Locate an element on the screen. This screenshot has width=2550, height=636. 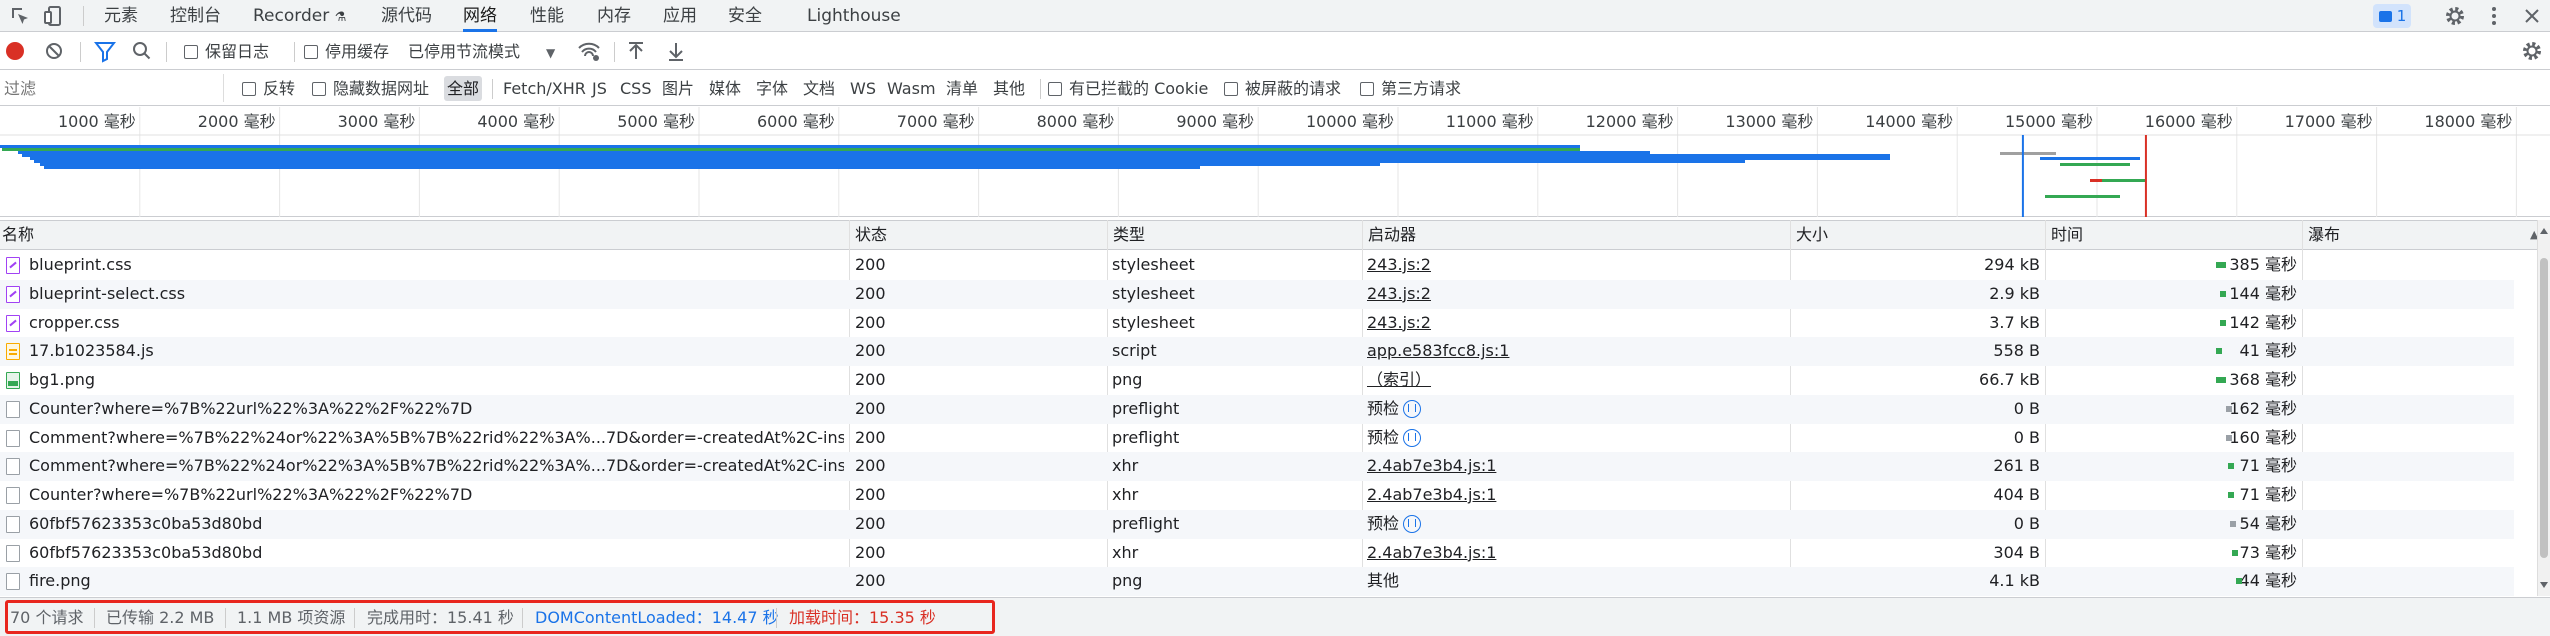
tab-elements: 元素 is located at coordinates (121, 16).